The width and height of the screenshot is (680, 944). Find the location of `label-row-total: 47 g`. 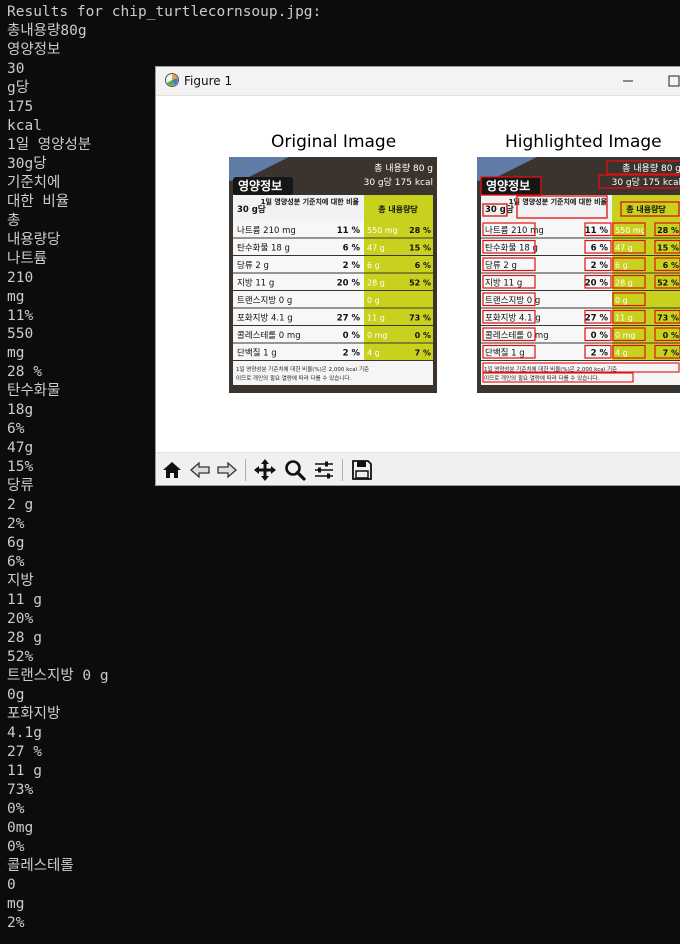

label-row-total: 47 g is located at coordinates (376, 248).